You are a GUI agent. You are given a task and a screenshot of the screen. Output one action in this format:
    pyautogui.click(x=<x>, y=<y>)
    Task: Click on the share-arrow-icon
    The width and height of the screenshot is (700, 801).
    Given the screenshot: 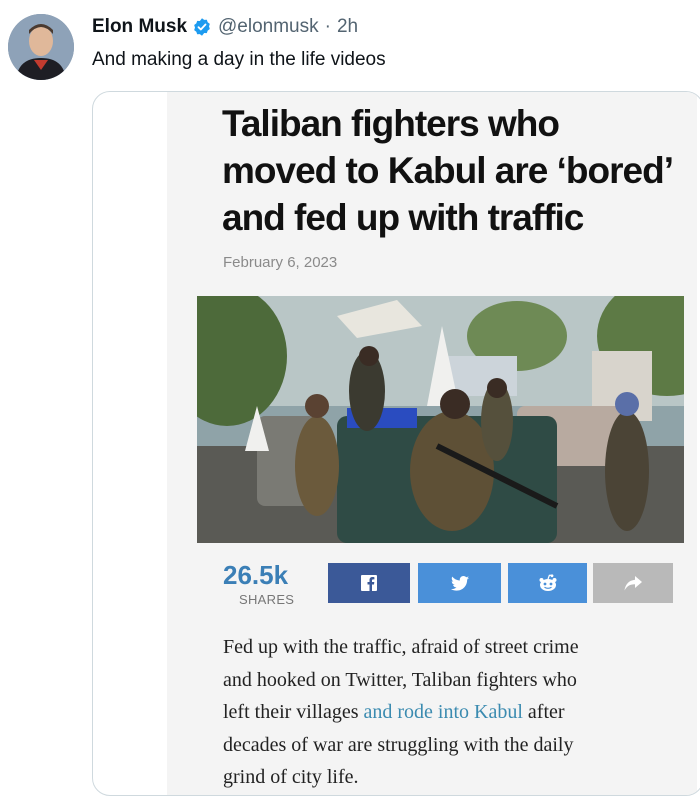 What is the action you would take?
    pyautogui.click(x=633, y=582)
    